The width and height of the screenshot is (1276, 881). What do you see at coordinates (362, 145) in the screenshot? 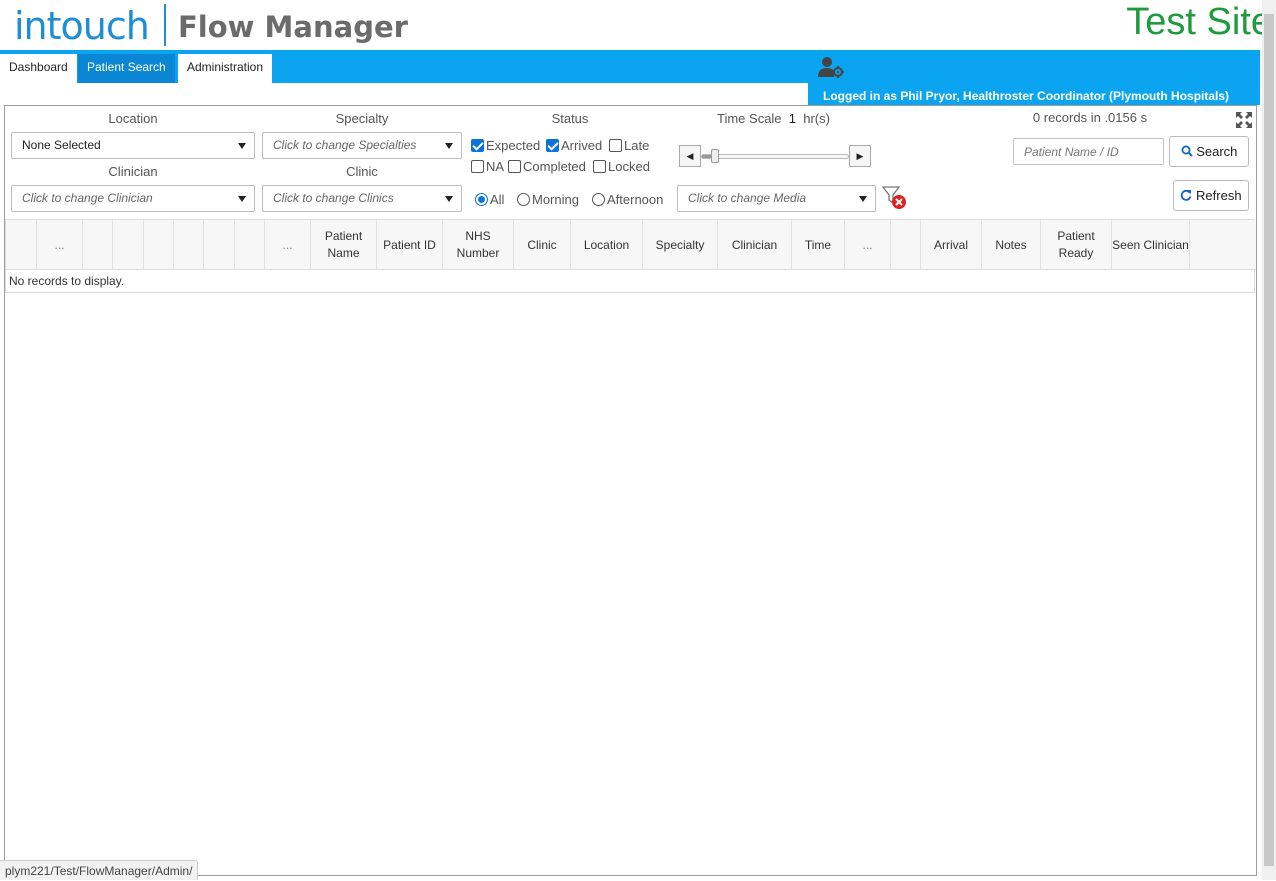
I see `specialty-dropdown: Click to change Specialties` at bounding box center [362, 145].